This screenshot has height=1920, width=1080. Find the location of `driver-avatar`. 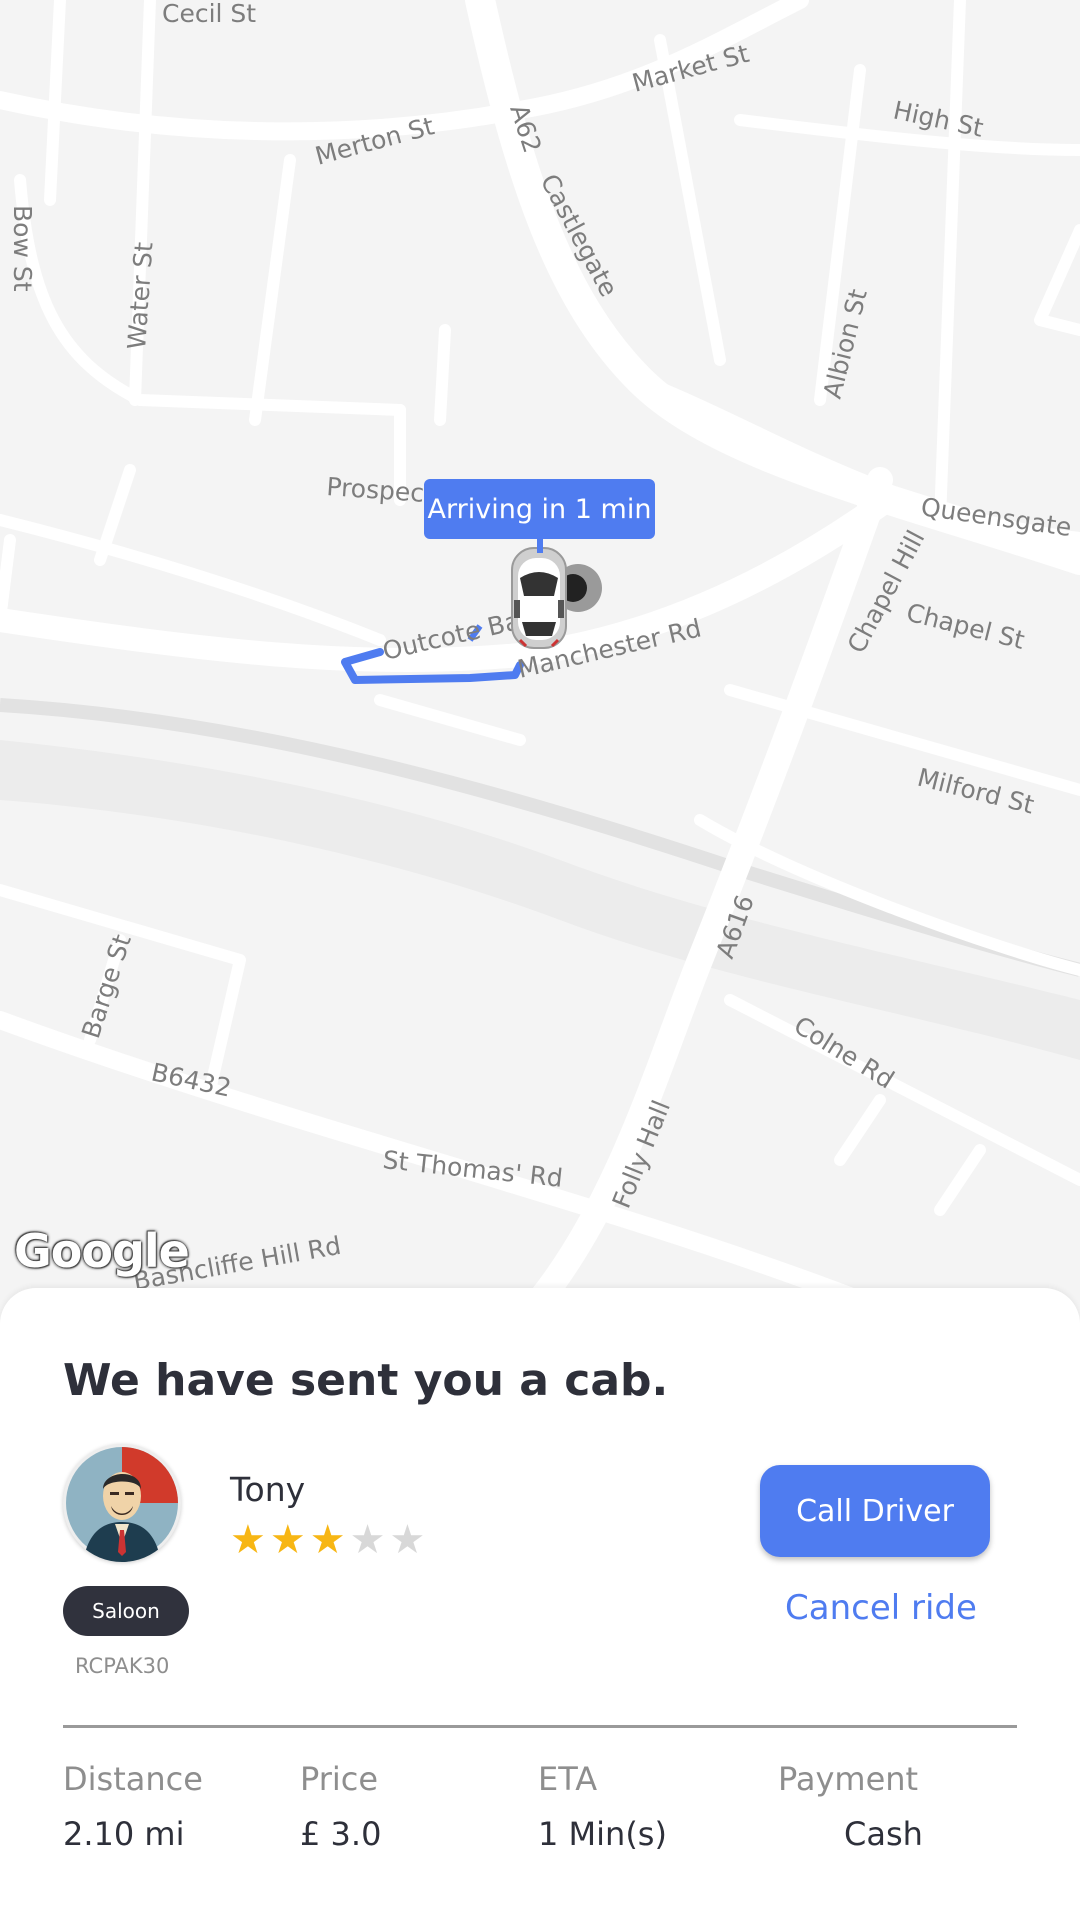

driver-avatar is located at coordinates (122, 1503).